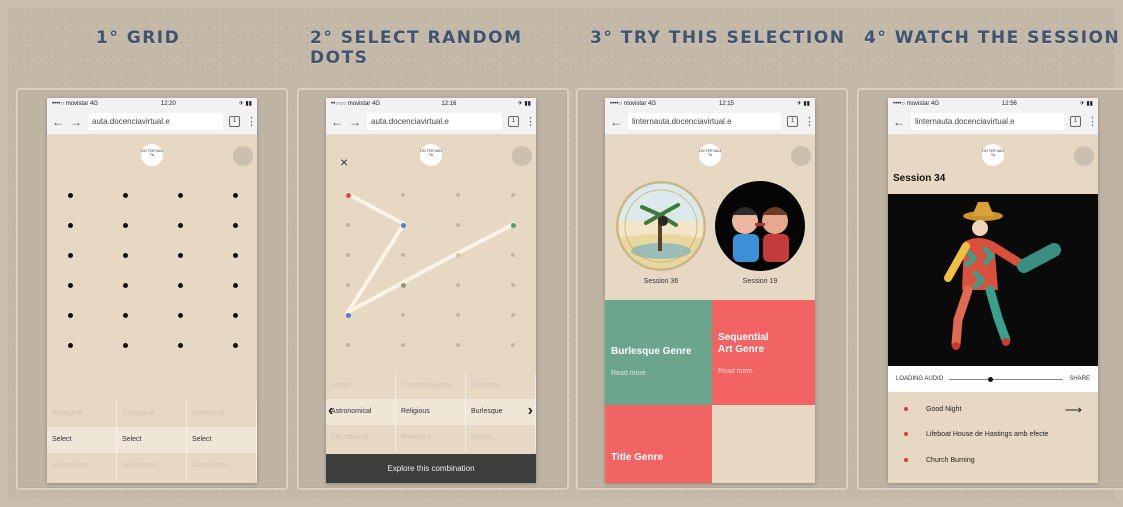 This screenshot has width=1123, height=507. Describe the element at coordinates (82, 414) in the screenshot. I see `category-cell: Biological` at that location.